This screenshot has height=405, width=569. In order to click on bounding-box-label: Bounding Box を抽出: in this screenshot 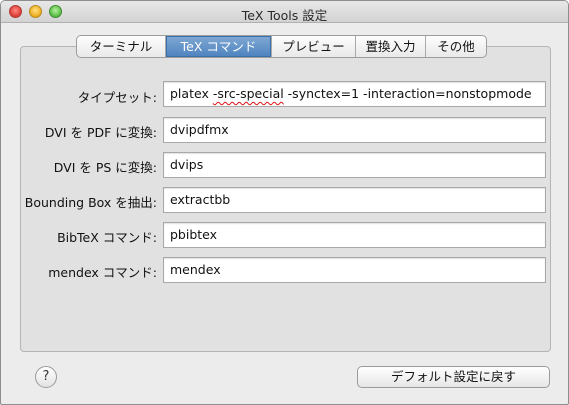, I will do `click(90, 202)`.